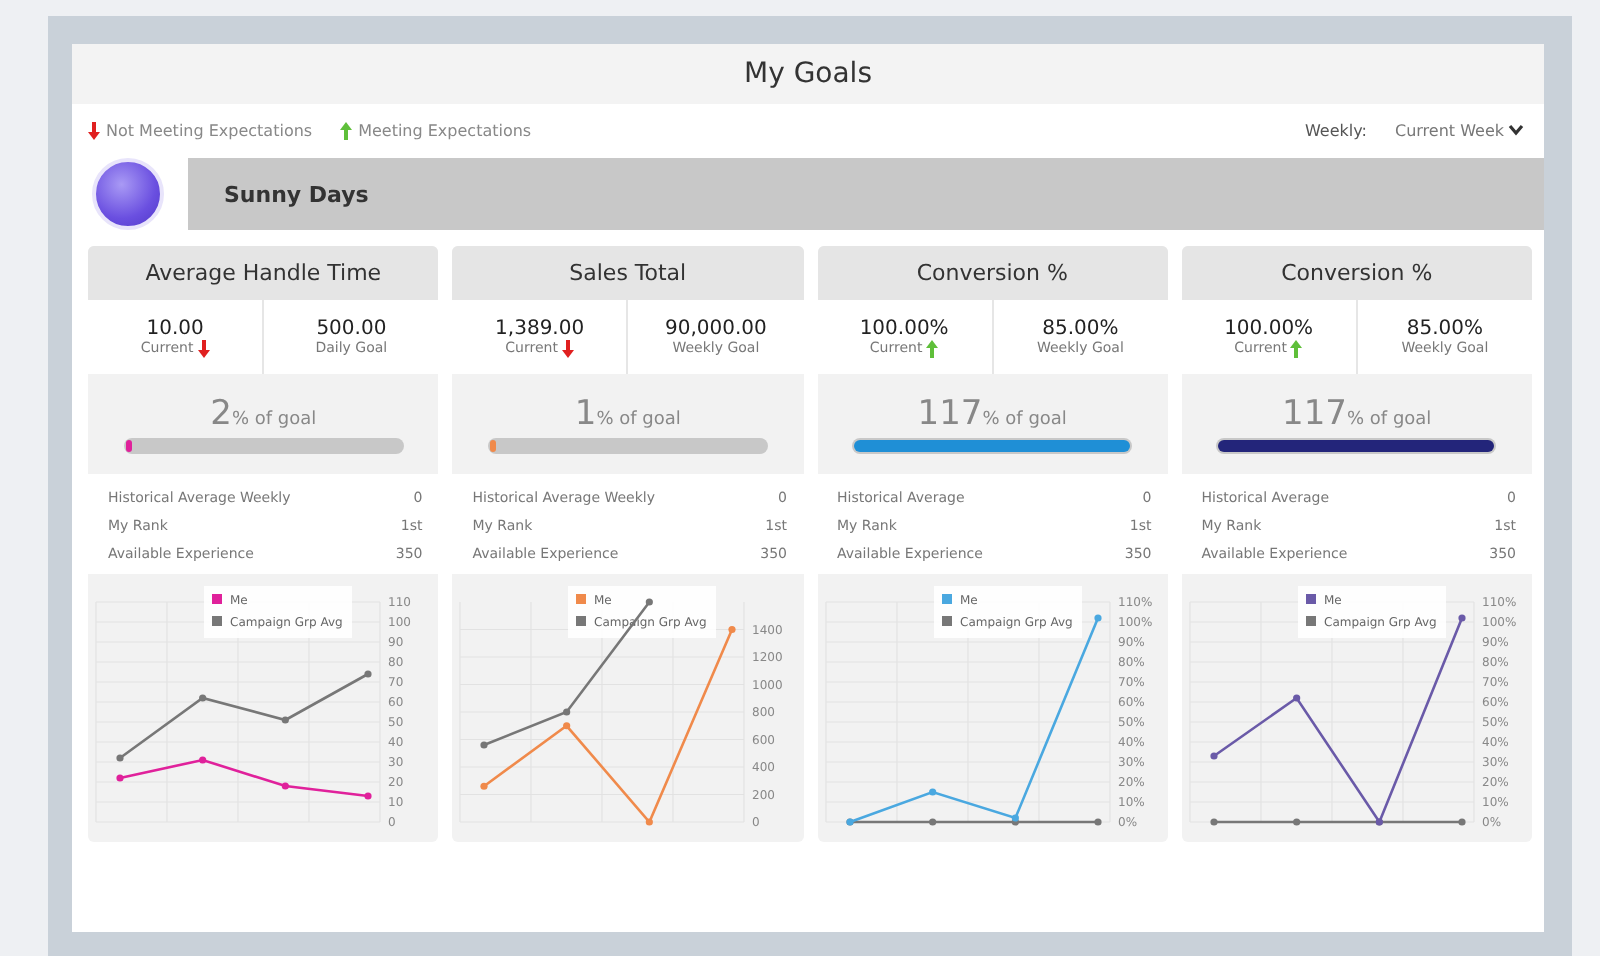  I want to click on panel-title: My Goals, so click(808, 74).